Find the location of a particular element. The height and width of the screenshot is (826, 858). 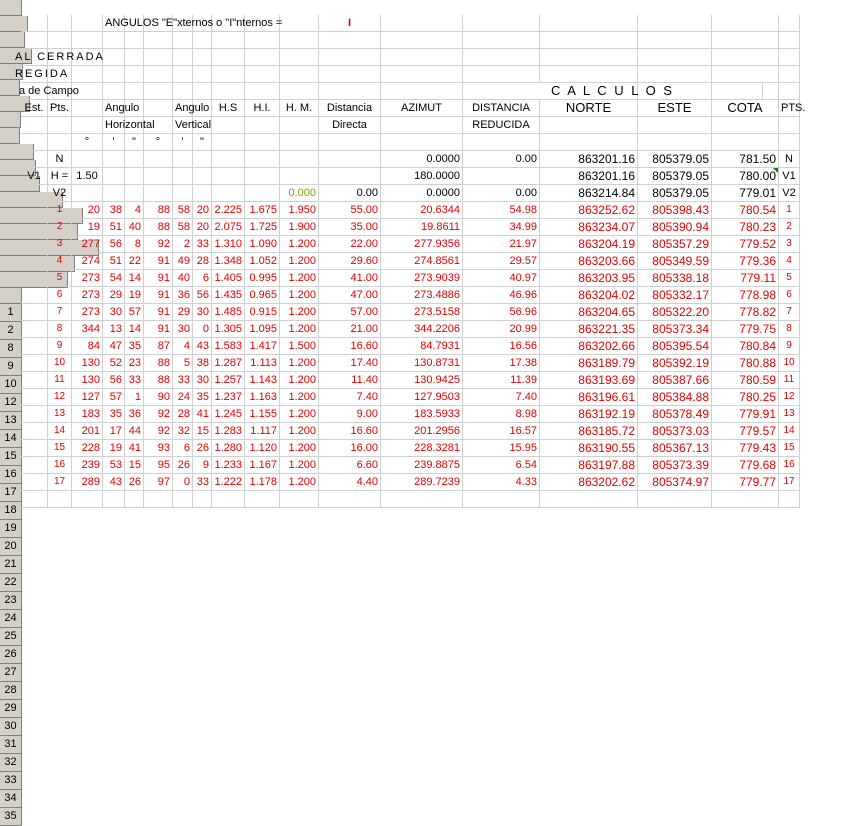

cell: AZIMUT is located at coordinates (422, 108).